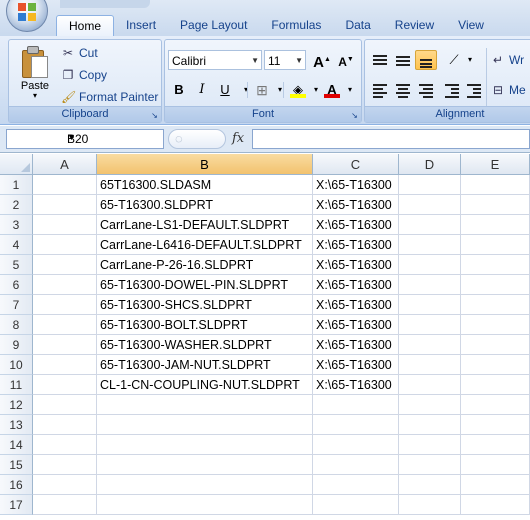 The height and width of the screenshot is (520, 530). I want to click on cell-d17, so click(430, 505).